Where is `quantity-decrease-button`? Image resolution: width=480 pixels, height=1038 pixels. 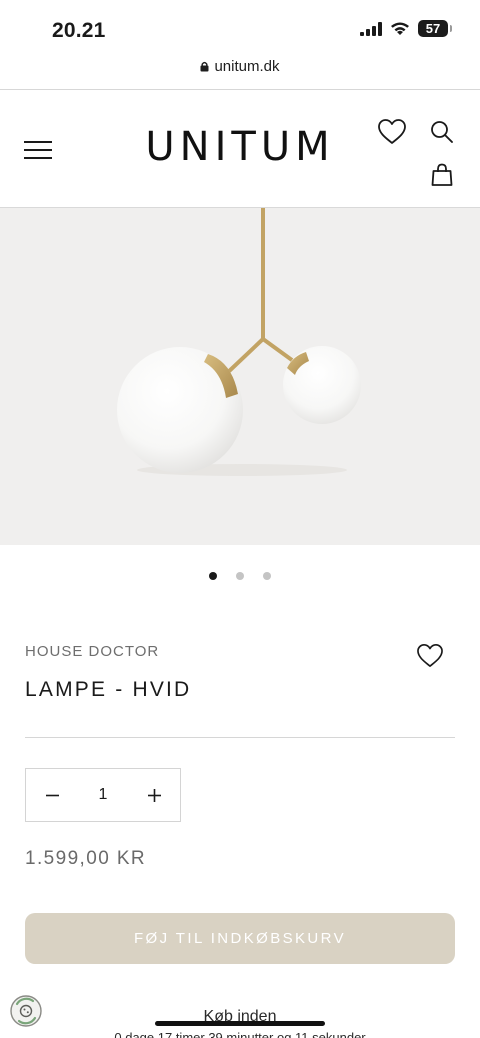
quantity-decrease-button is located at coordinates (52, 795).